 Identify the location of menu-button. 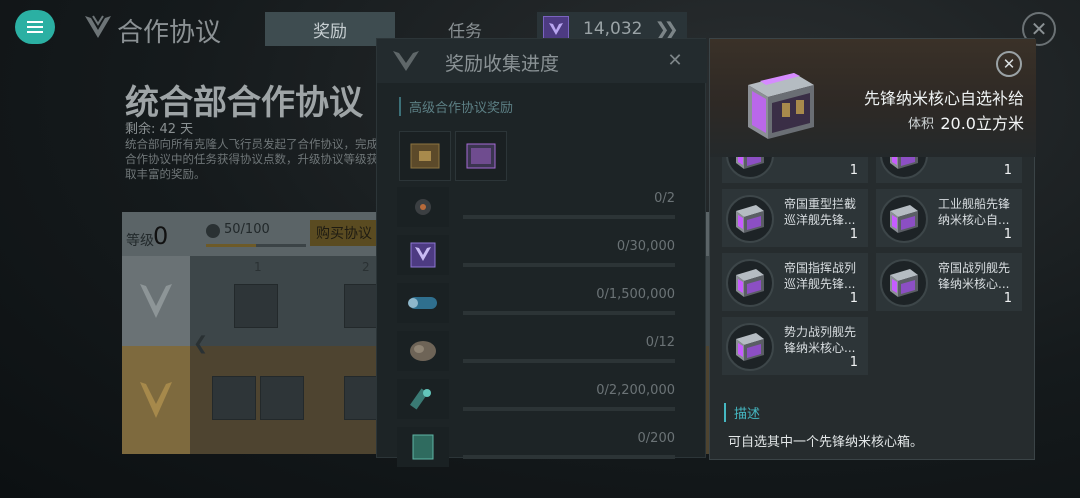
(35, 27).